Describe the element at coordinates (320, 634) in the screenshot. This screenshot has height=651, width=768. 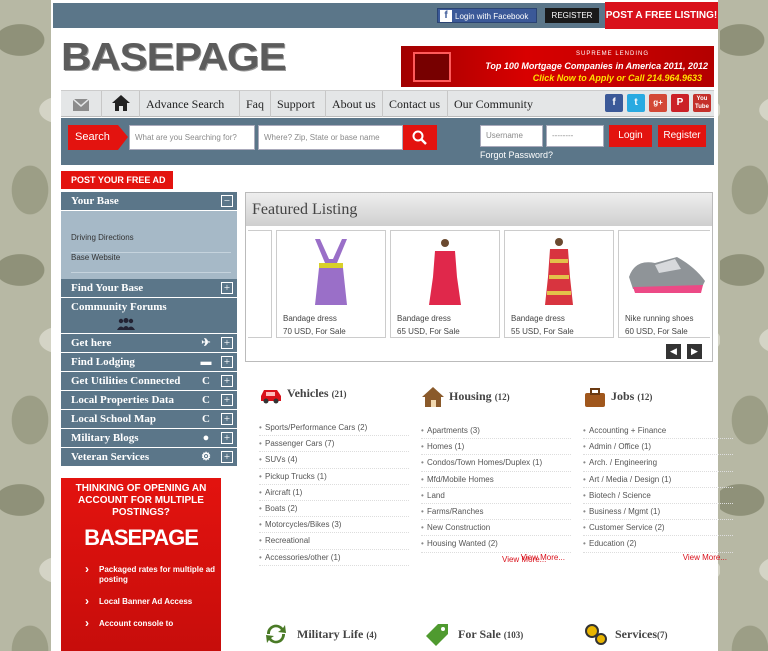
I see `category-military-life: Military Life (4)` at that location.